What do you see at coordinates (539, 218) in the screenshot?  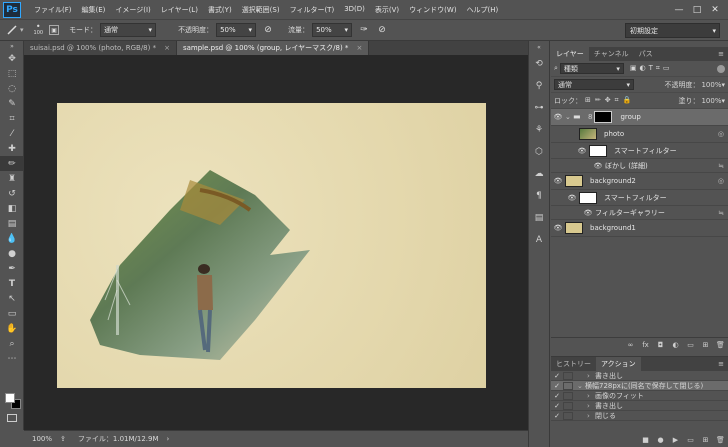 I see `layer-comps-icon: ▤` at bounding box center [539, 218].